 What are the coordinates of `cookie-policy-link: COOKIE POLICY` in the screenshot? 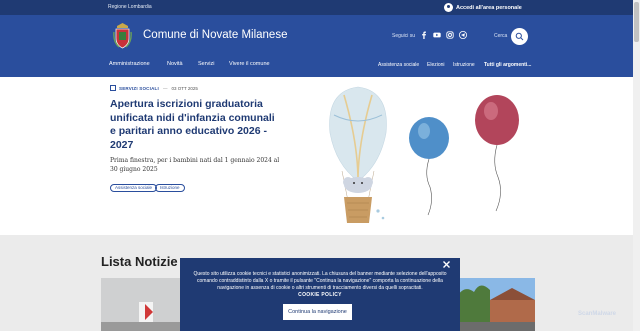 It's located at (320, 295).